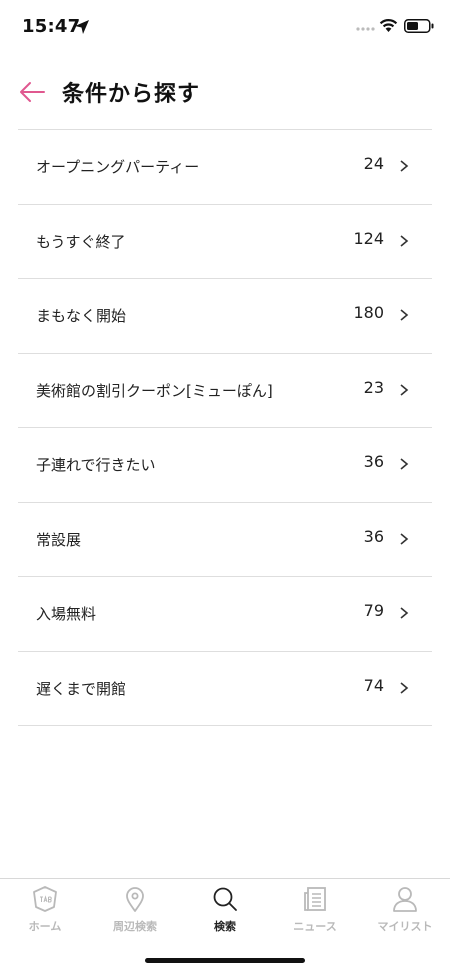  What do you see at coordinates (131, 94) in the screenshot?
I see `page-title: 条件から探す` at bounding box center [131, 94].